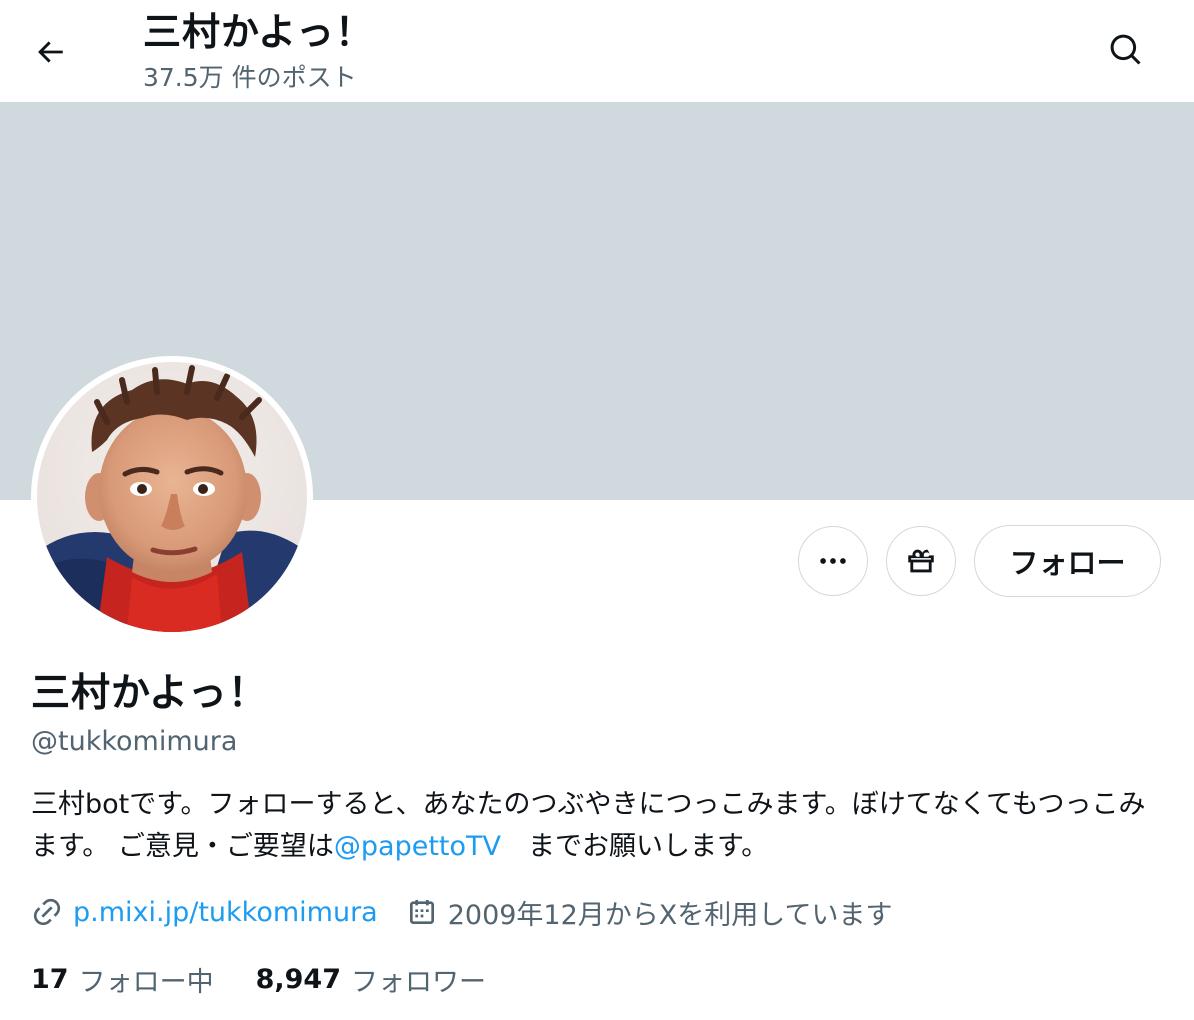 The width and height of the screenshot is (1194, 1020). Describe the element at coordinates (670, 915) in the screenshot. I see `joined-date-text: 2009年12月からXを利用しています` at that location.